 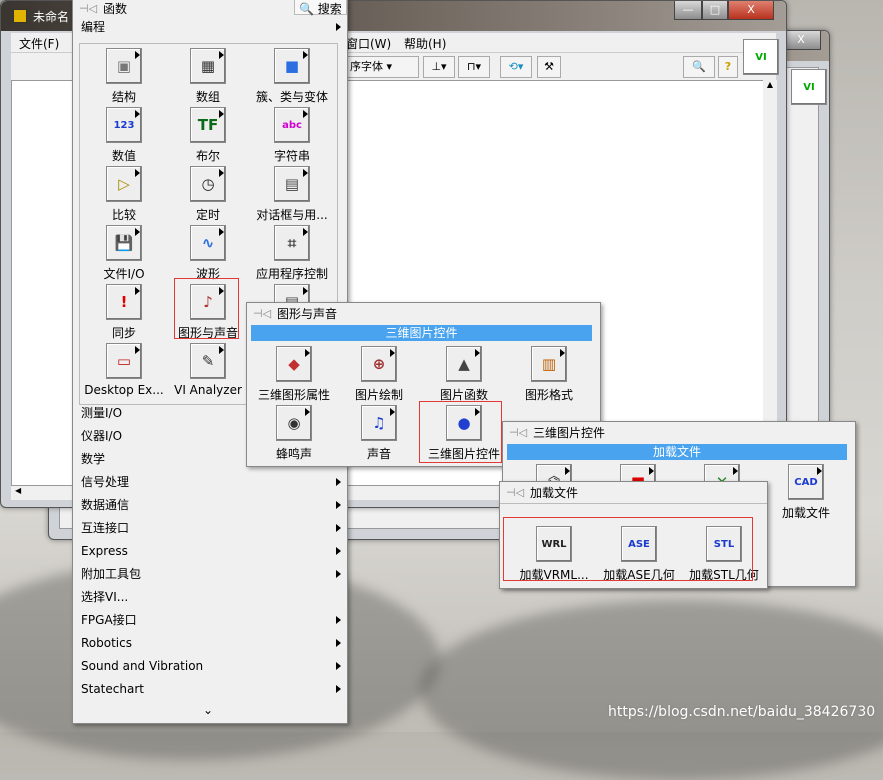 I want to click on palette-item-6-icon: ▷, so click(x=124, y=184).